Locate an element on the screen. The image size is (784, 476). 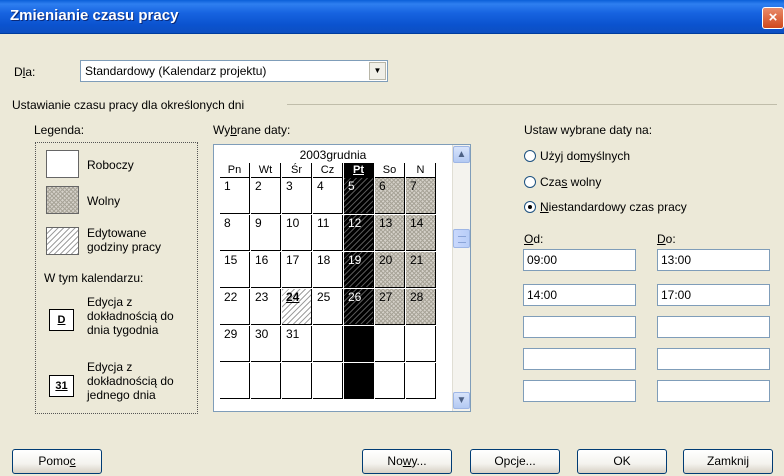
legend-working: Roboczy is located at coordinates (110, 165).